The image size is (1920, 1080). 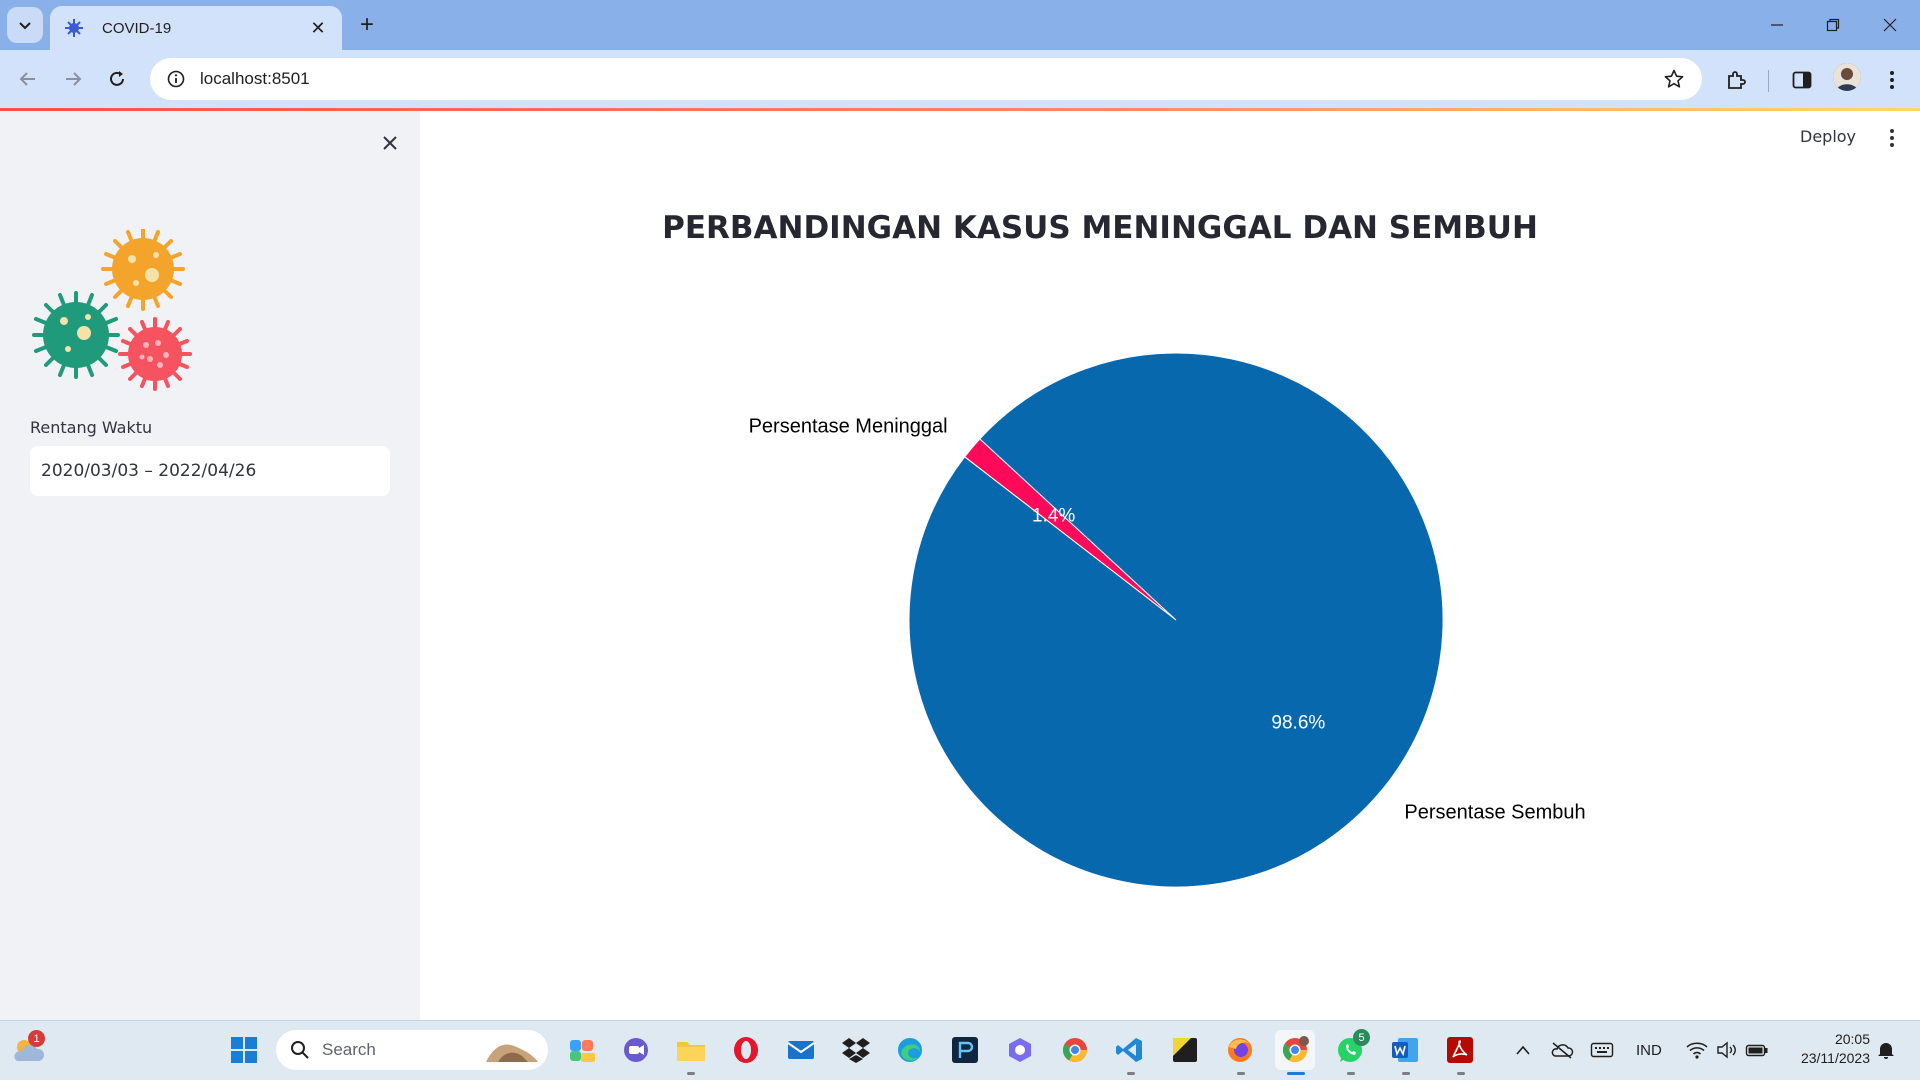 I want to click on sidebar-close-button, so click(x=390, y=143).